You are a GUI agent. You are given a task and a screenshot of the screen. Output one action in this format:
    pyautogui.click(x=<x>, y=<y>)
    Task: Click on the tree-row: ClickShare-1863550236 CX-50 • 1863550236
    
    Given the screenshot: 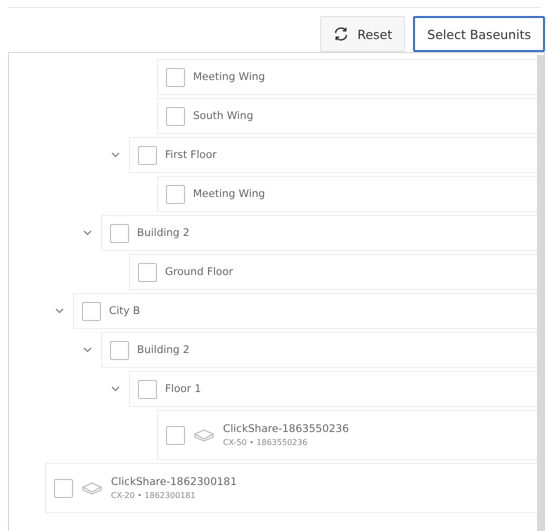 What is the action you would take?
    pyautogui.click(x=347, y=435)
    